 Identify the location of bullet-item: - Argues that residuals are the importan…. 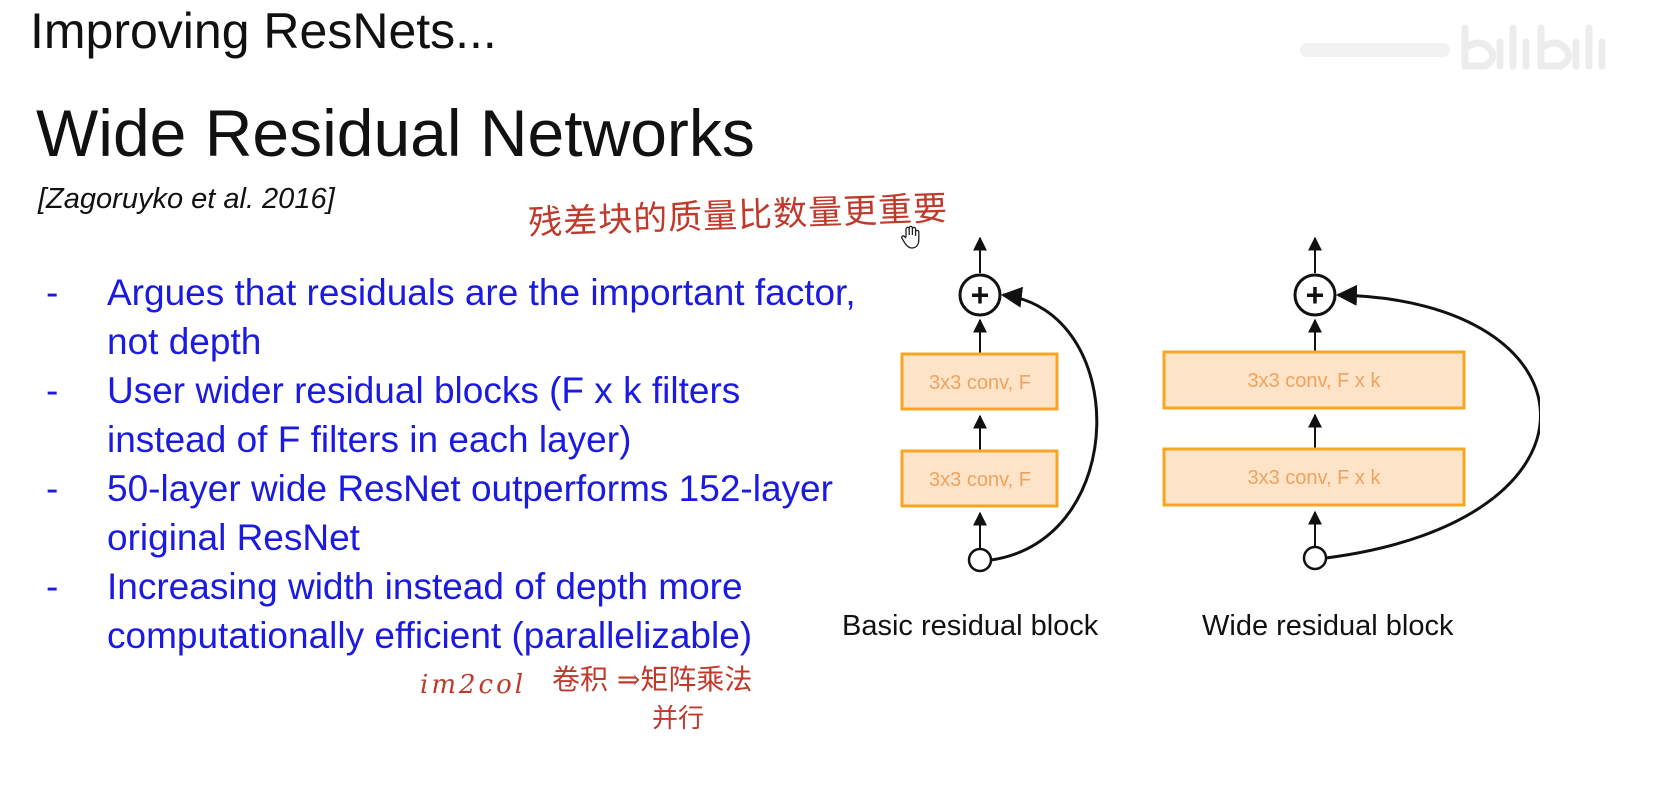
(456, 317).